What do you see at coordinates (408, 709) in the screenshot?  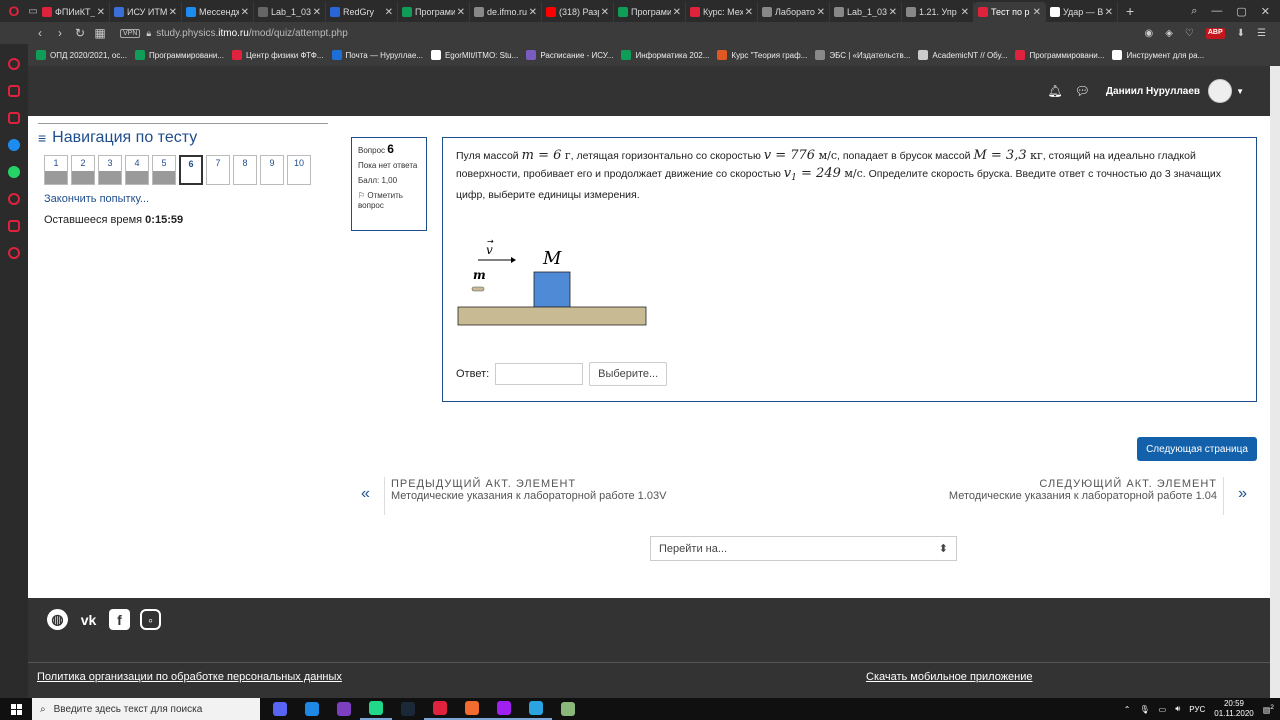 I see `steam-taskbar-button` at bounding box center [408, 709].